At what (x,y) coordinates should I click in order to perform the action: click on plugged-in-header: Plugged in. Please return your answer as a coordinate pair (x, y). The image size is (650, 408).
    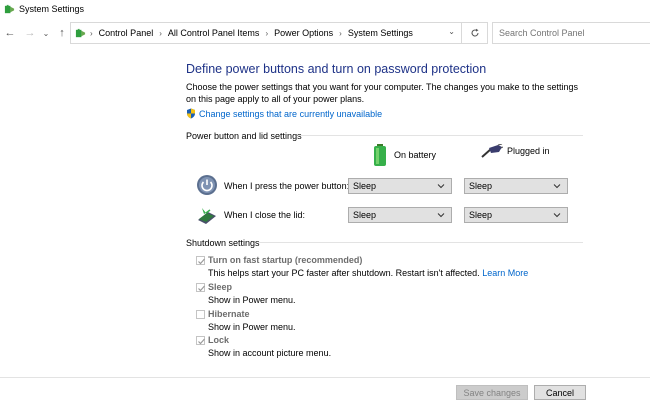
    Looking at the image, I should click on (515, 151).